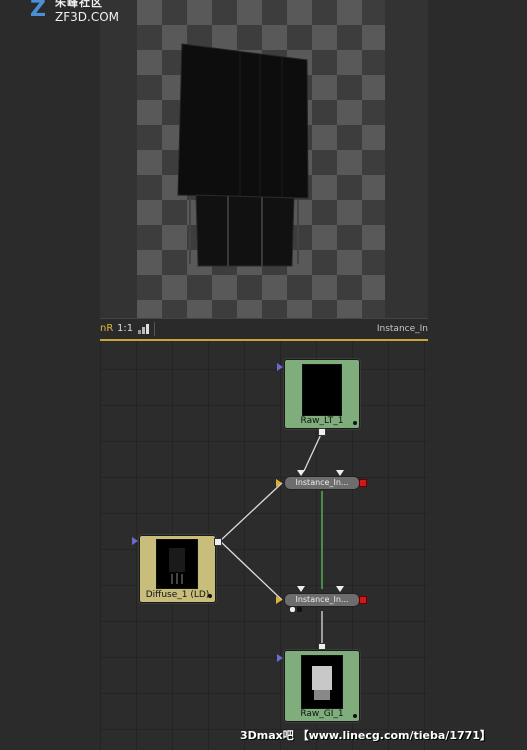 Image resolution: width=527 pixels, height=750 pixels. I want to click on instance-bottom-indicator-black, so click(299, 609).